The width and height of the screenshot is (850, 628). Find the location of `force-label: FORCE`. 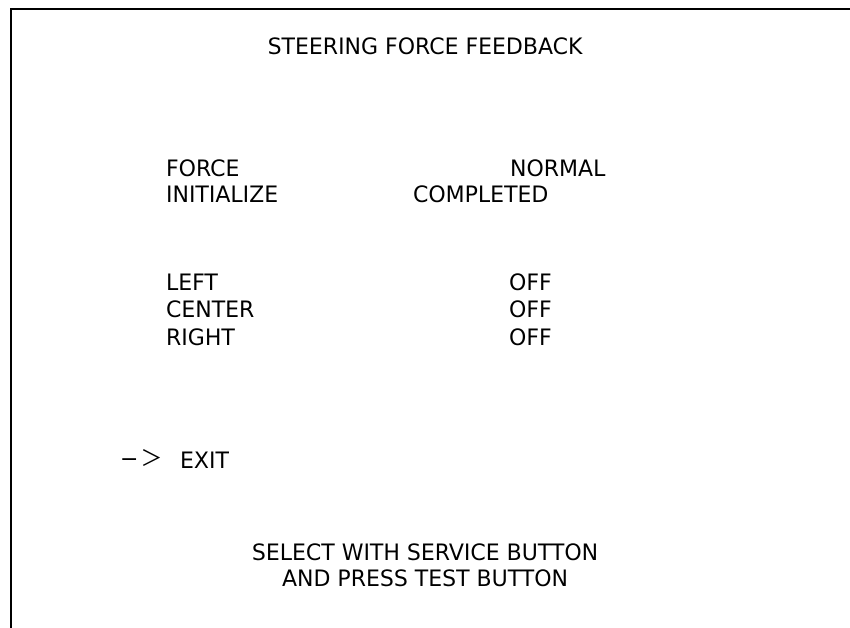

force-label: FORCE is located at coordinates (203, 169).